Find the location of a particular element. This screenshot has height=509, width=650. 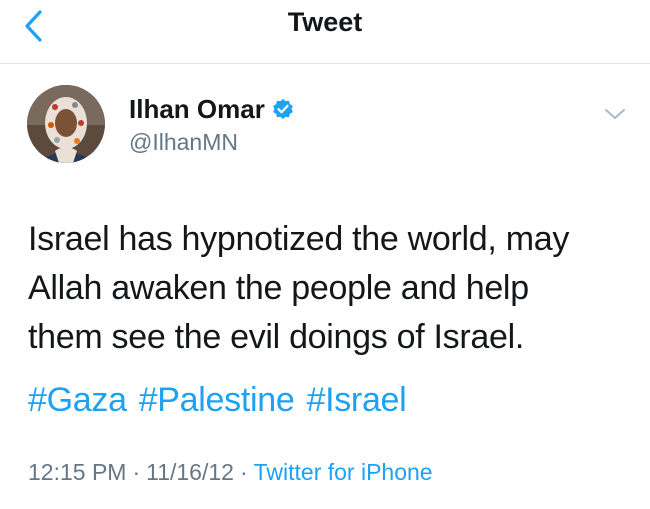

chevron-down-icon is located at coordinates (615, 114).